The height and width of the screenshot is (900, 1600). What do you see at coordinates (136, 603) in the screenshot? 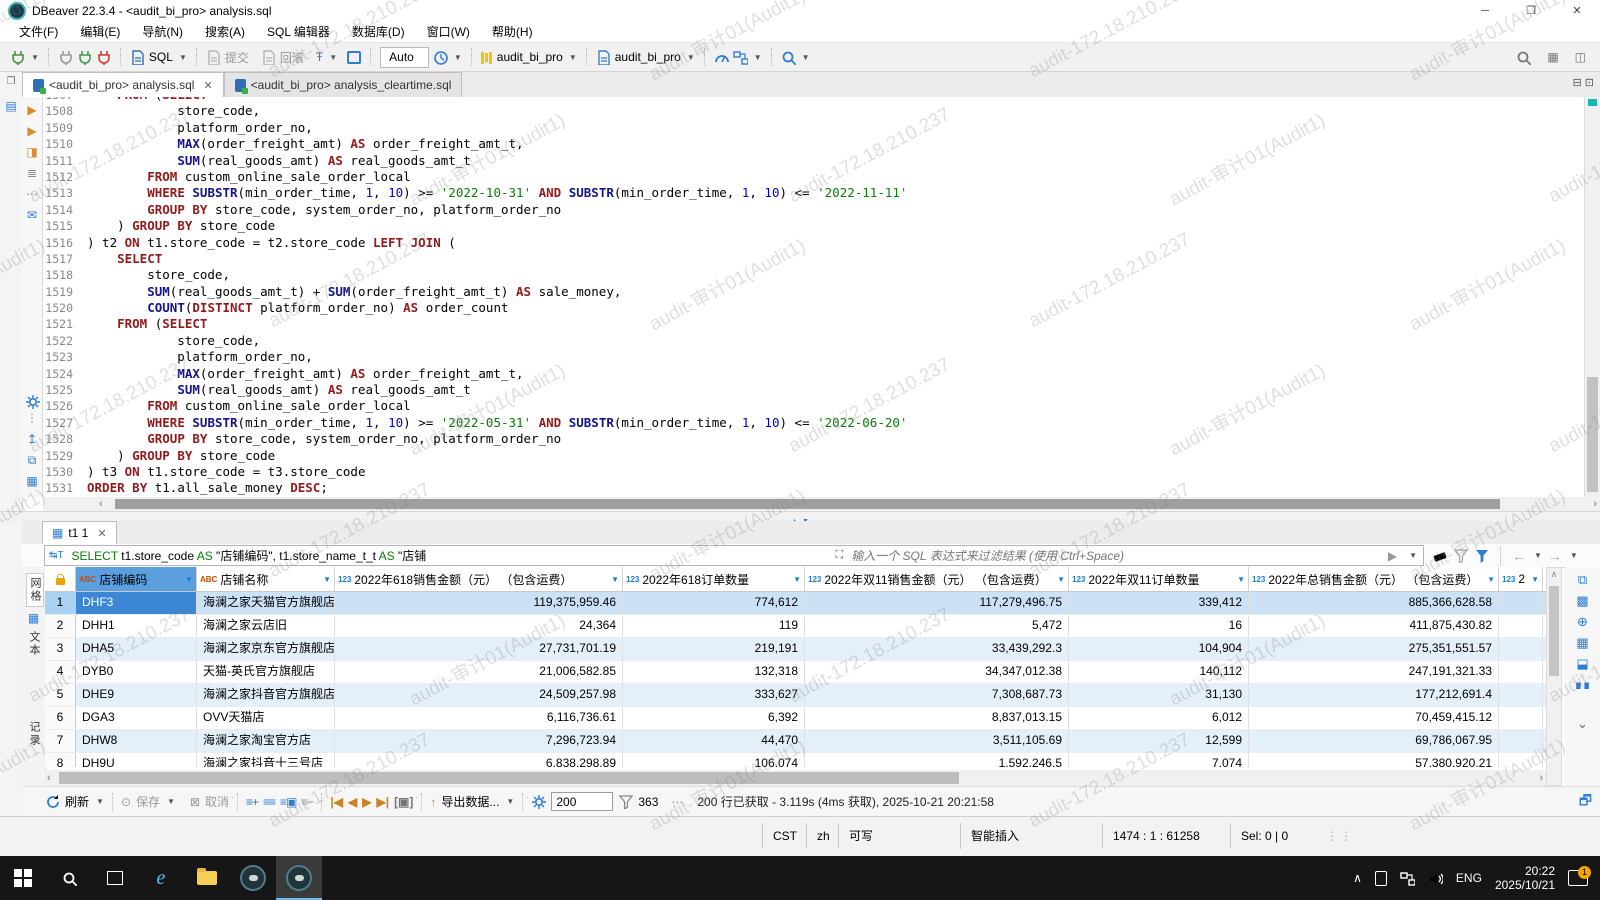
I see `grid-cell: DHF3` at bounding box center [136, 603].